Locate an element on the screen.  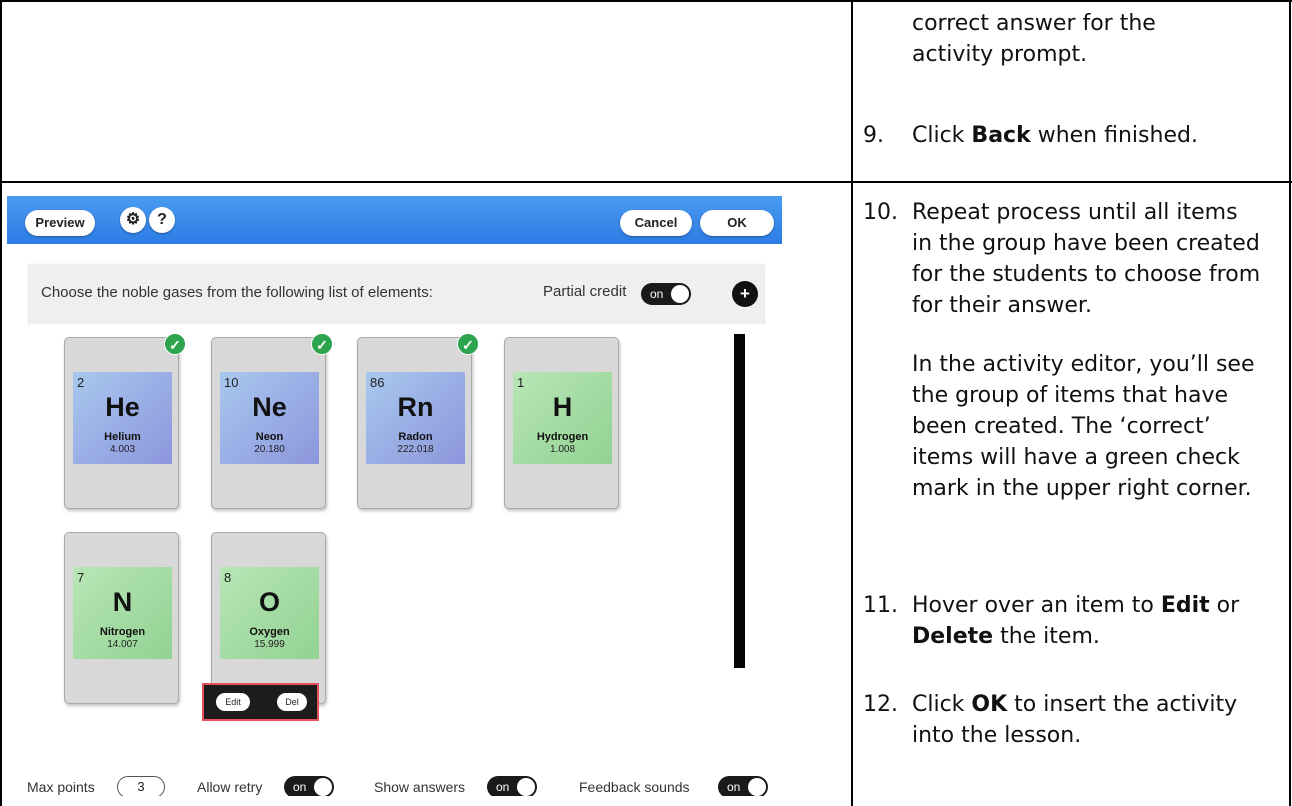
element-tile: 1 H Hydrogen 1.008 is located at coordinates (562, 418).